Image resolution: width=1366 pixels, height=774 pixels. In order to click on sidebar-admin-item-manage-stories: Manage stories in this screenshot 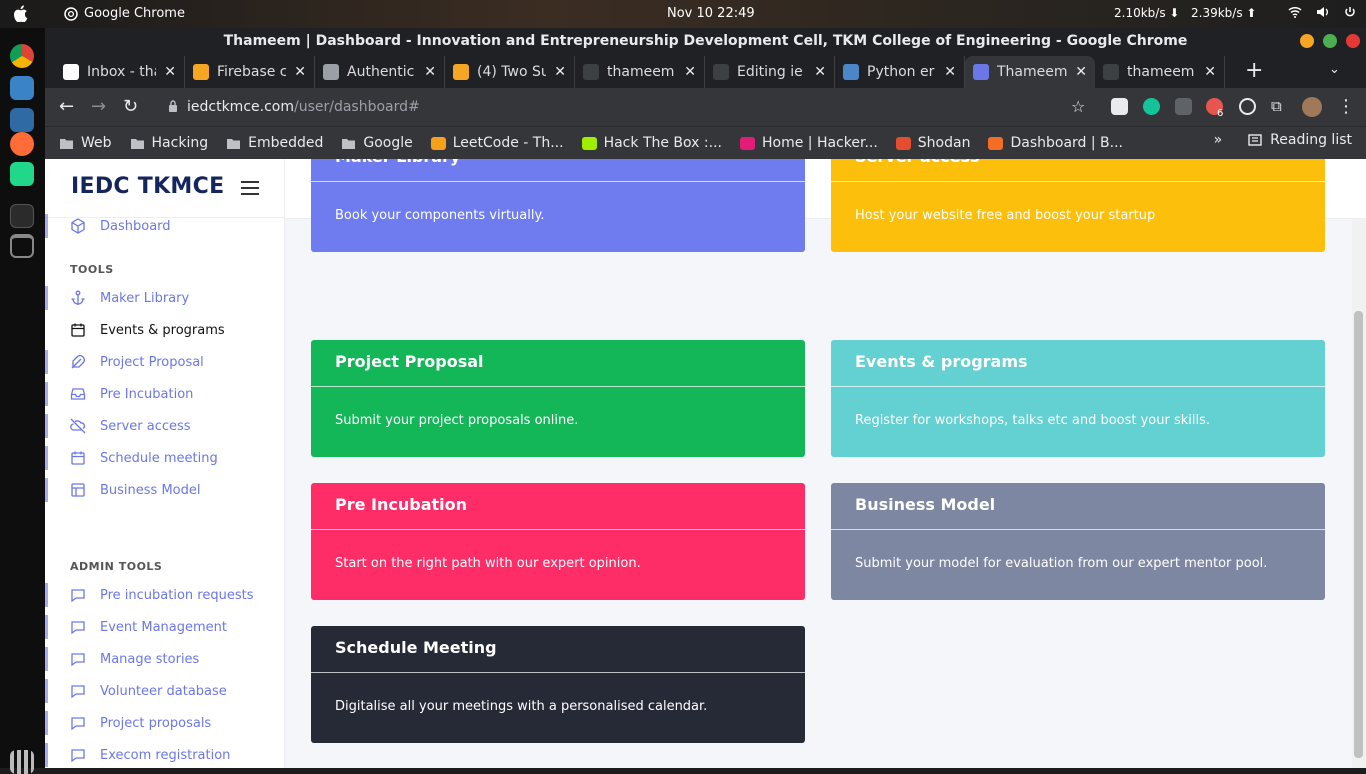, I will do `click(165, 659)`.